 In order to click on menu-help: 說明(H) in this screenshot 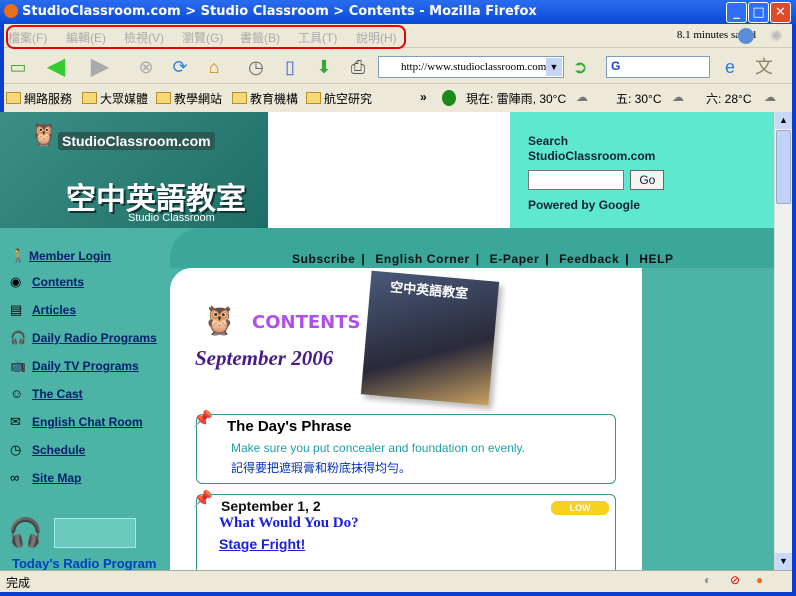, I will do `click(376, 37)`.